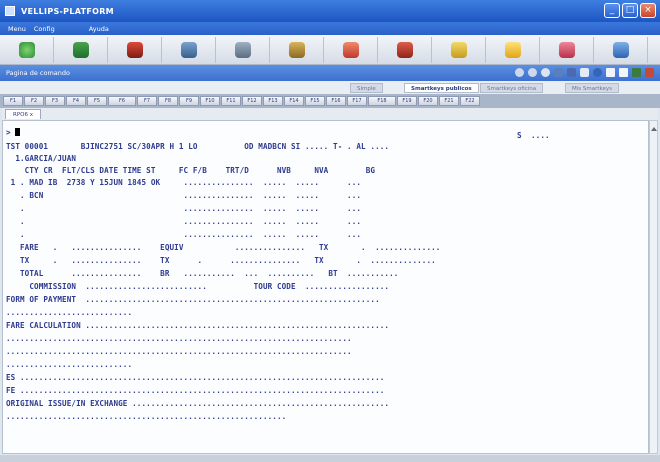 The height and width of the screenshot is (462, 660). Describe the element at coordinates (654, 129) in the screenshot. I see `scroll-up-arrow-icon` at that location.